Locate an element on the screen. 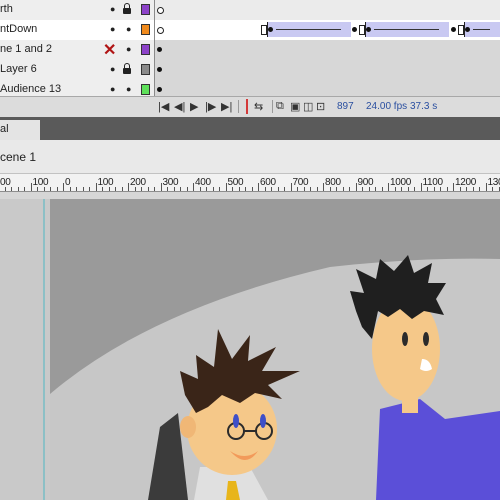 This screenshot has width=500, height=500. document-tab-bar: al is located at coordinates (250, 128).